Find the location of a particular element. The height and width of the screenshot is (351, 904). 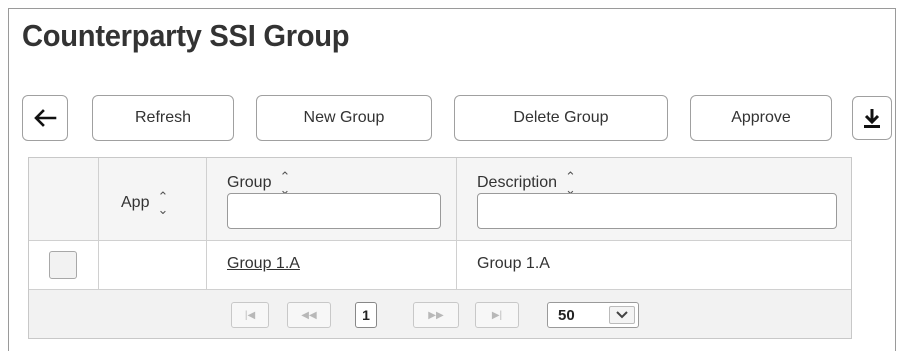

row-description-cell: Group 1.A is located at coordinates (654, 265).